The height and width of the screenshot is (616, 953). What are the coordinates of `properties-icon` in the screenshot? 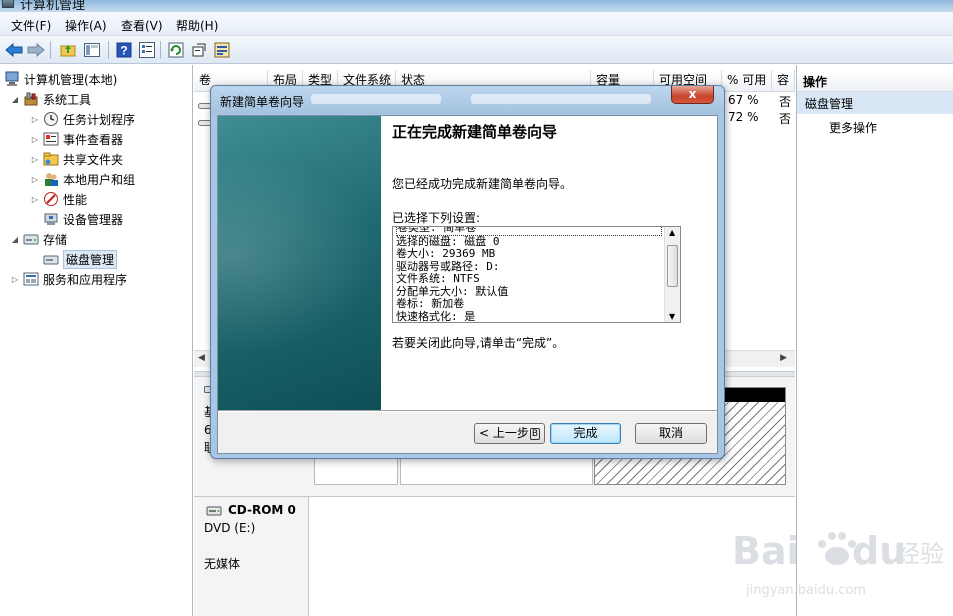 It's located at (147, 50).